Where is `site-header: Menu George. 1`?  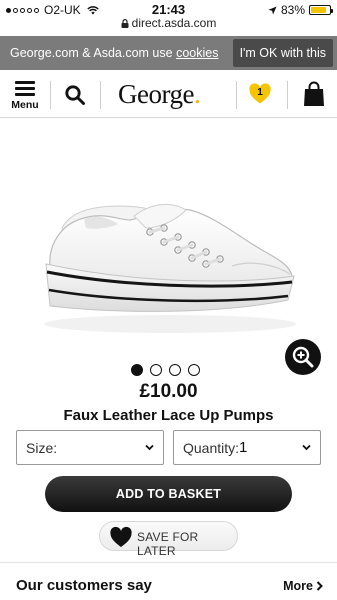
site-header: Menu George. 1 is located at coordinates (168, 95).